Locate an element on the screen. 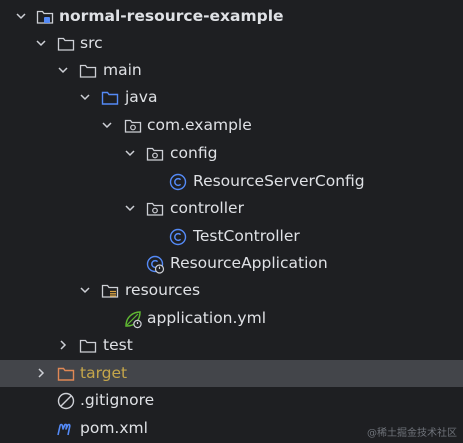 Image resolution: width=463 pixels, height=443 pixels. java-label: java is located at coordinates (141, 97).